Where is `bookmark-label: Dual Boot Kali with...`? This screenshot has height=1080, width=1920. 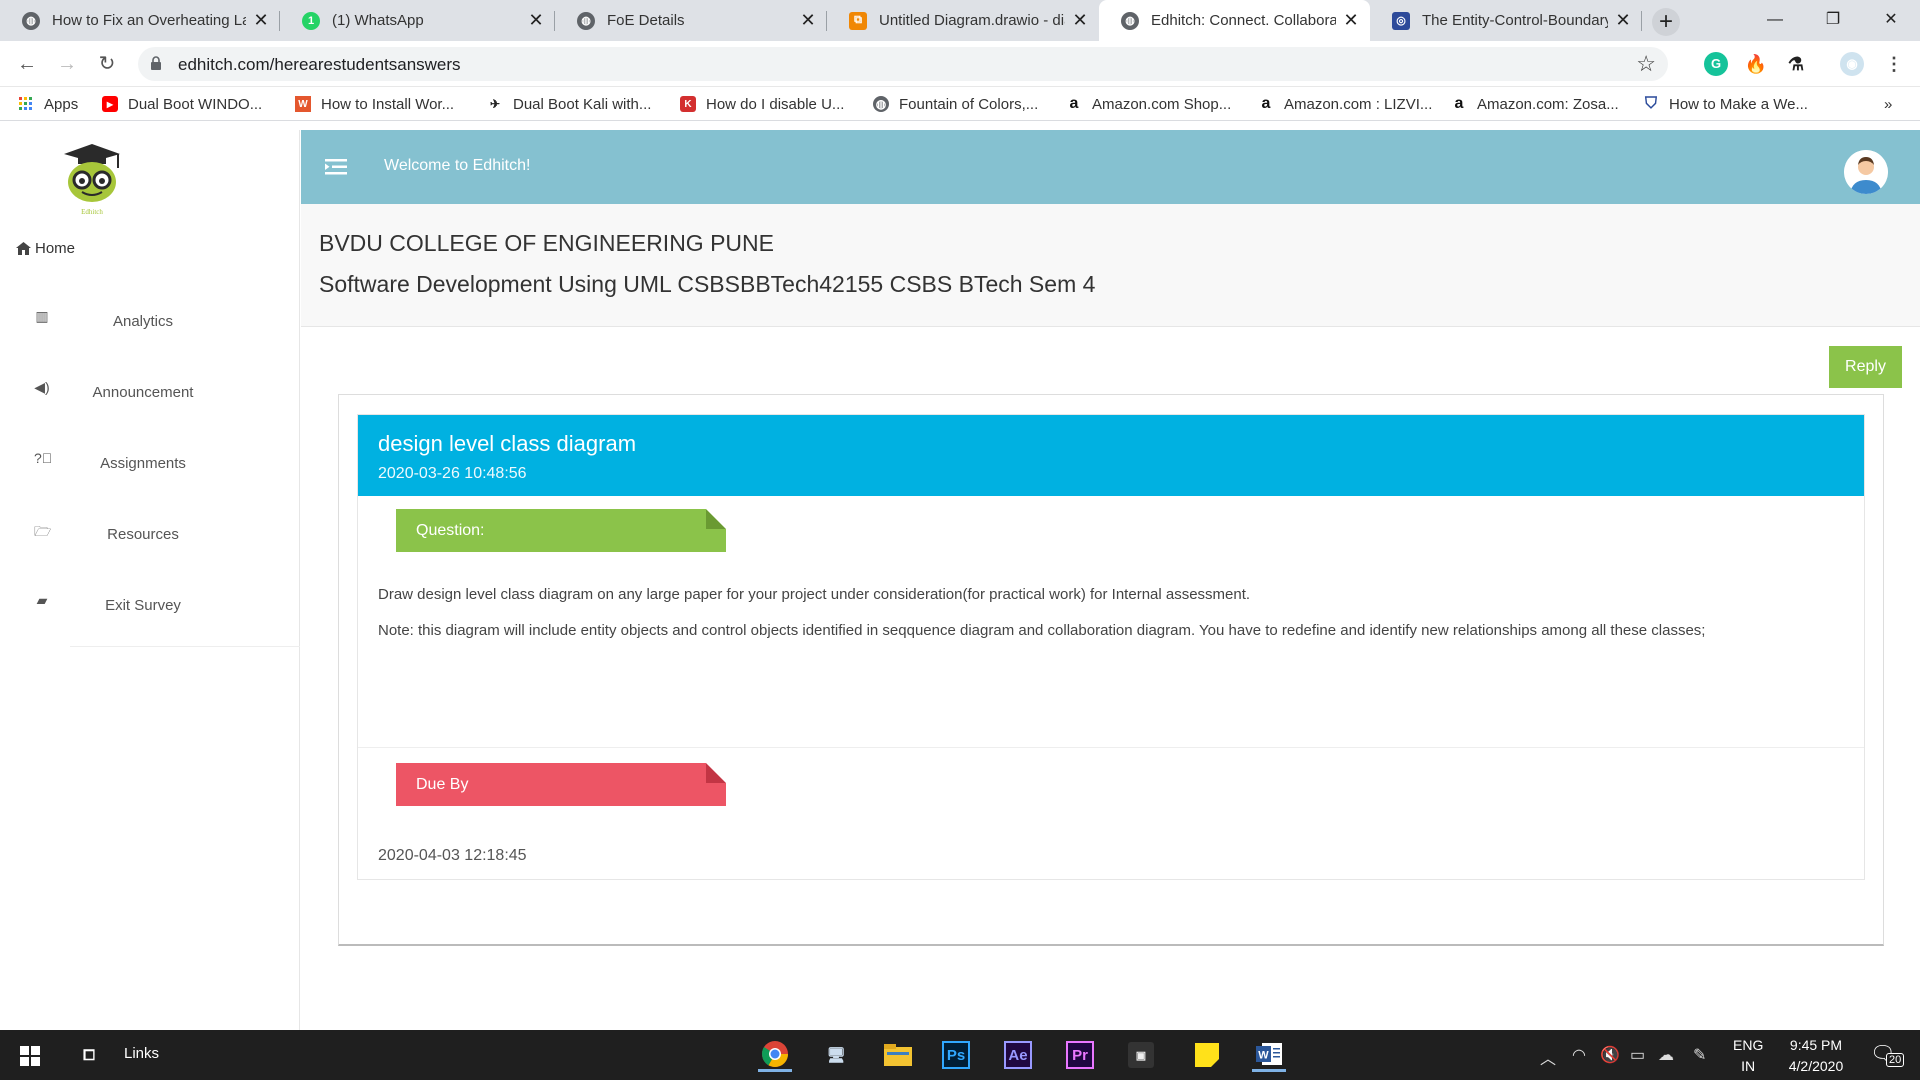 bookmark-label: Dual Boot Kali with... is located at coordinates (582, 104).